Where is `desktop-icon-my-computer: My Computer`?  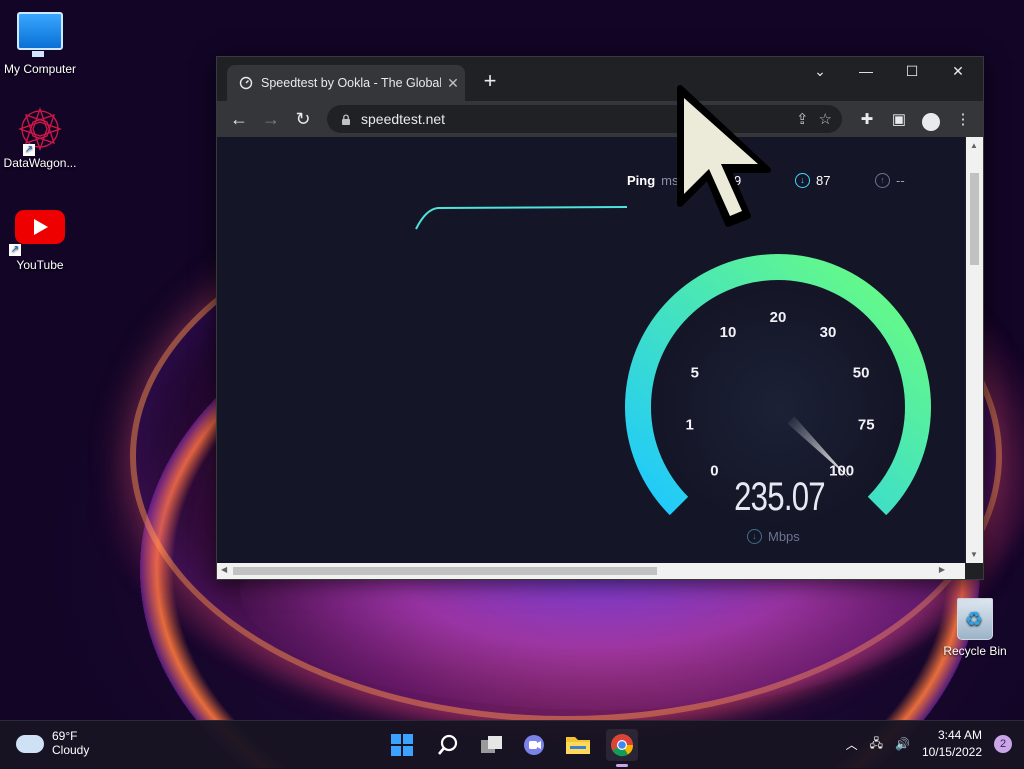 desktop-icon-my-computer: My Computer is located at coordinates (40, 44).